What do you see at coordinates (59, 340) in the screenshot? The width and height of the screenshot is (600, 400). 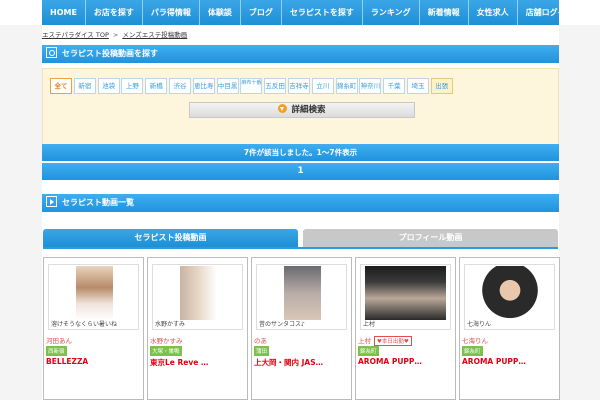 I see `therapist-name: 河田あん` at bounding box center [59, 340].